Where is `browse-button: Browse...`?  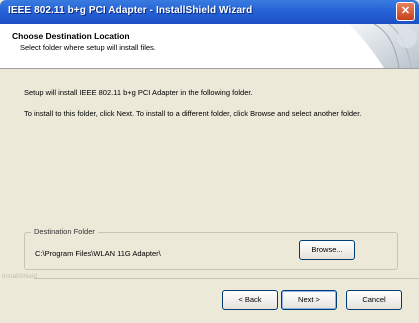 browse-button: Browse... is located at coordinates (327, 250).